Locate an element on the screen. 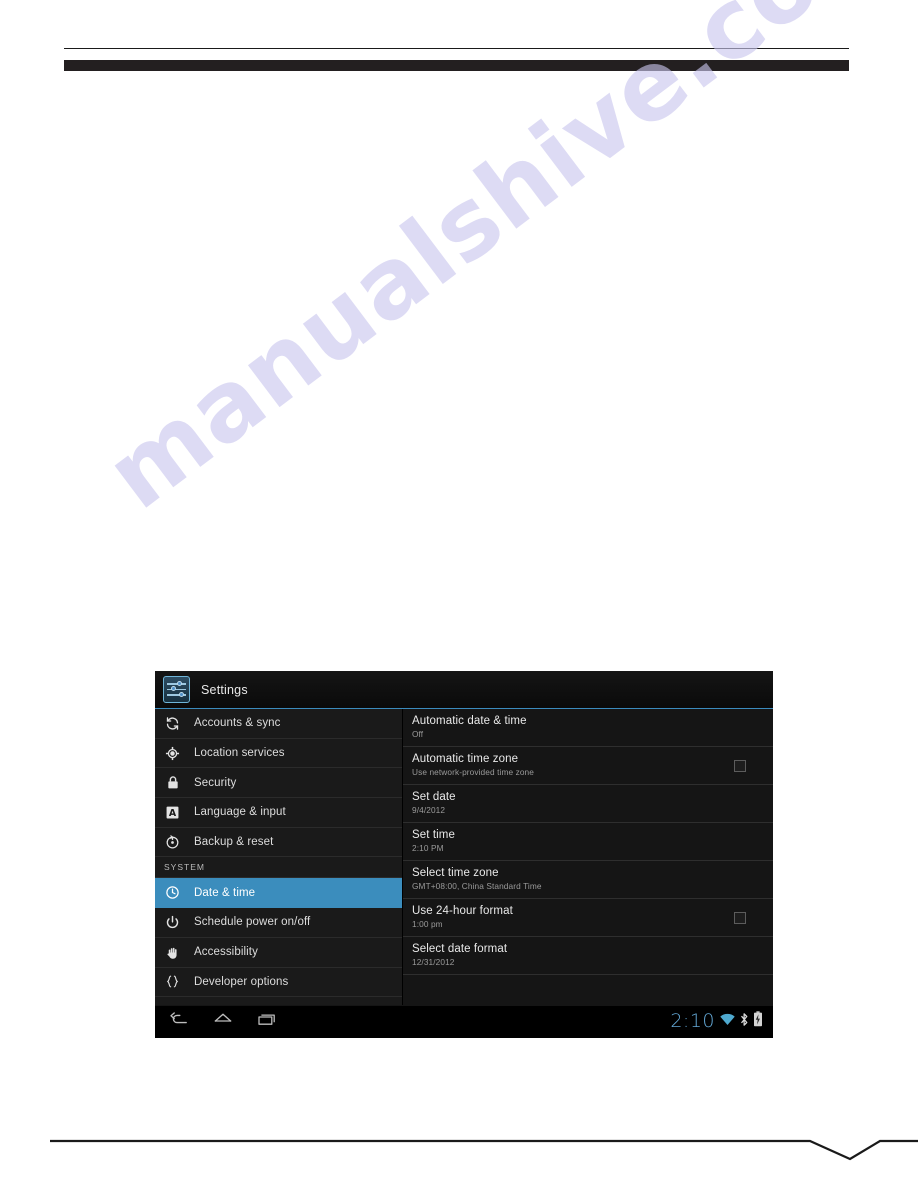  language-a-icon: A is located at coordinates (172, 812).